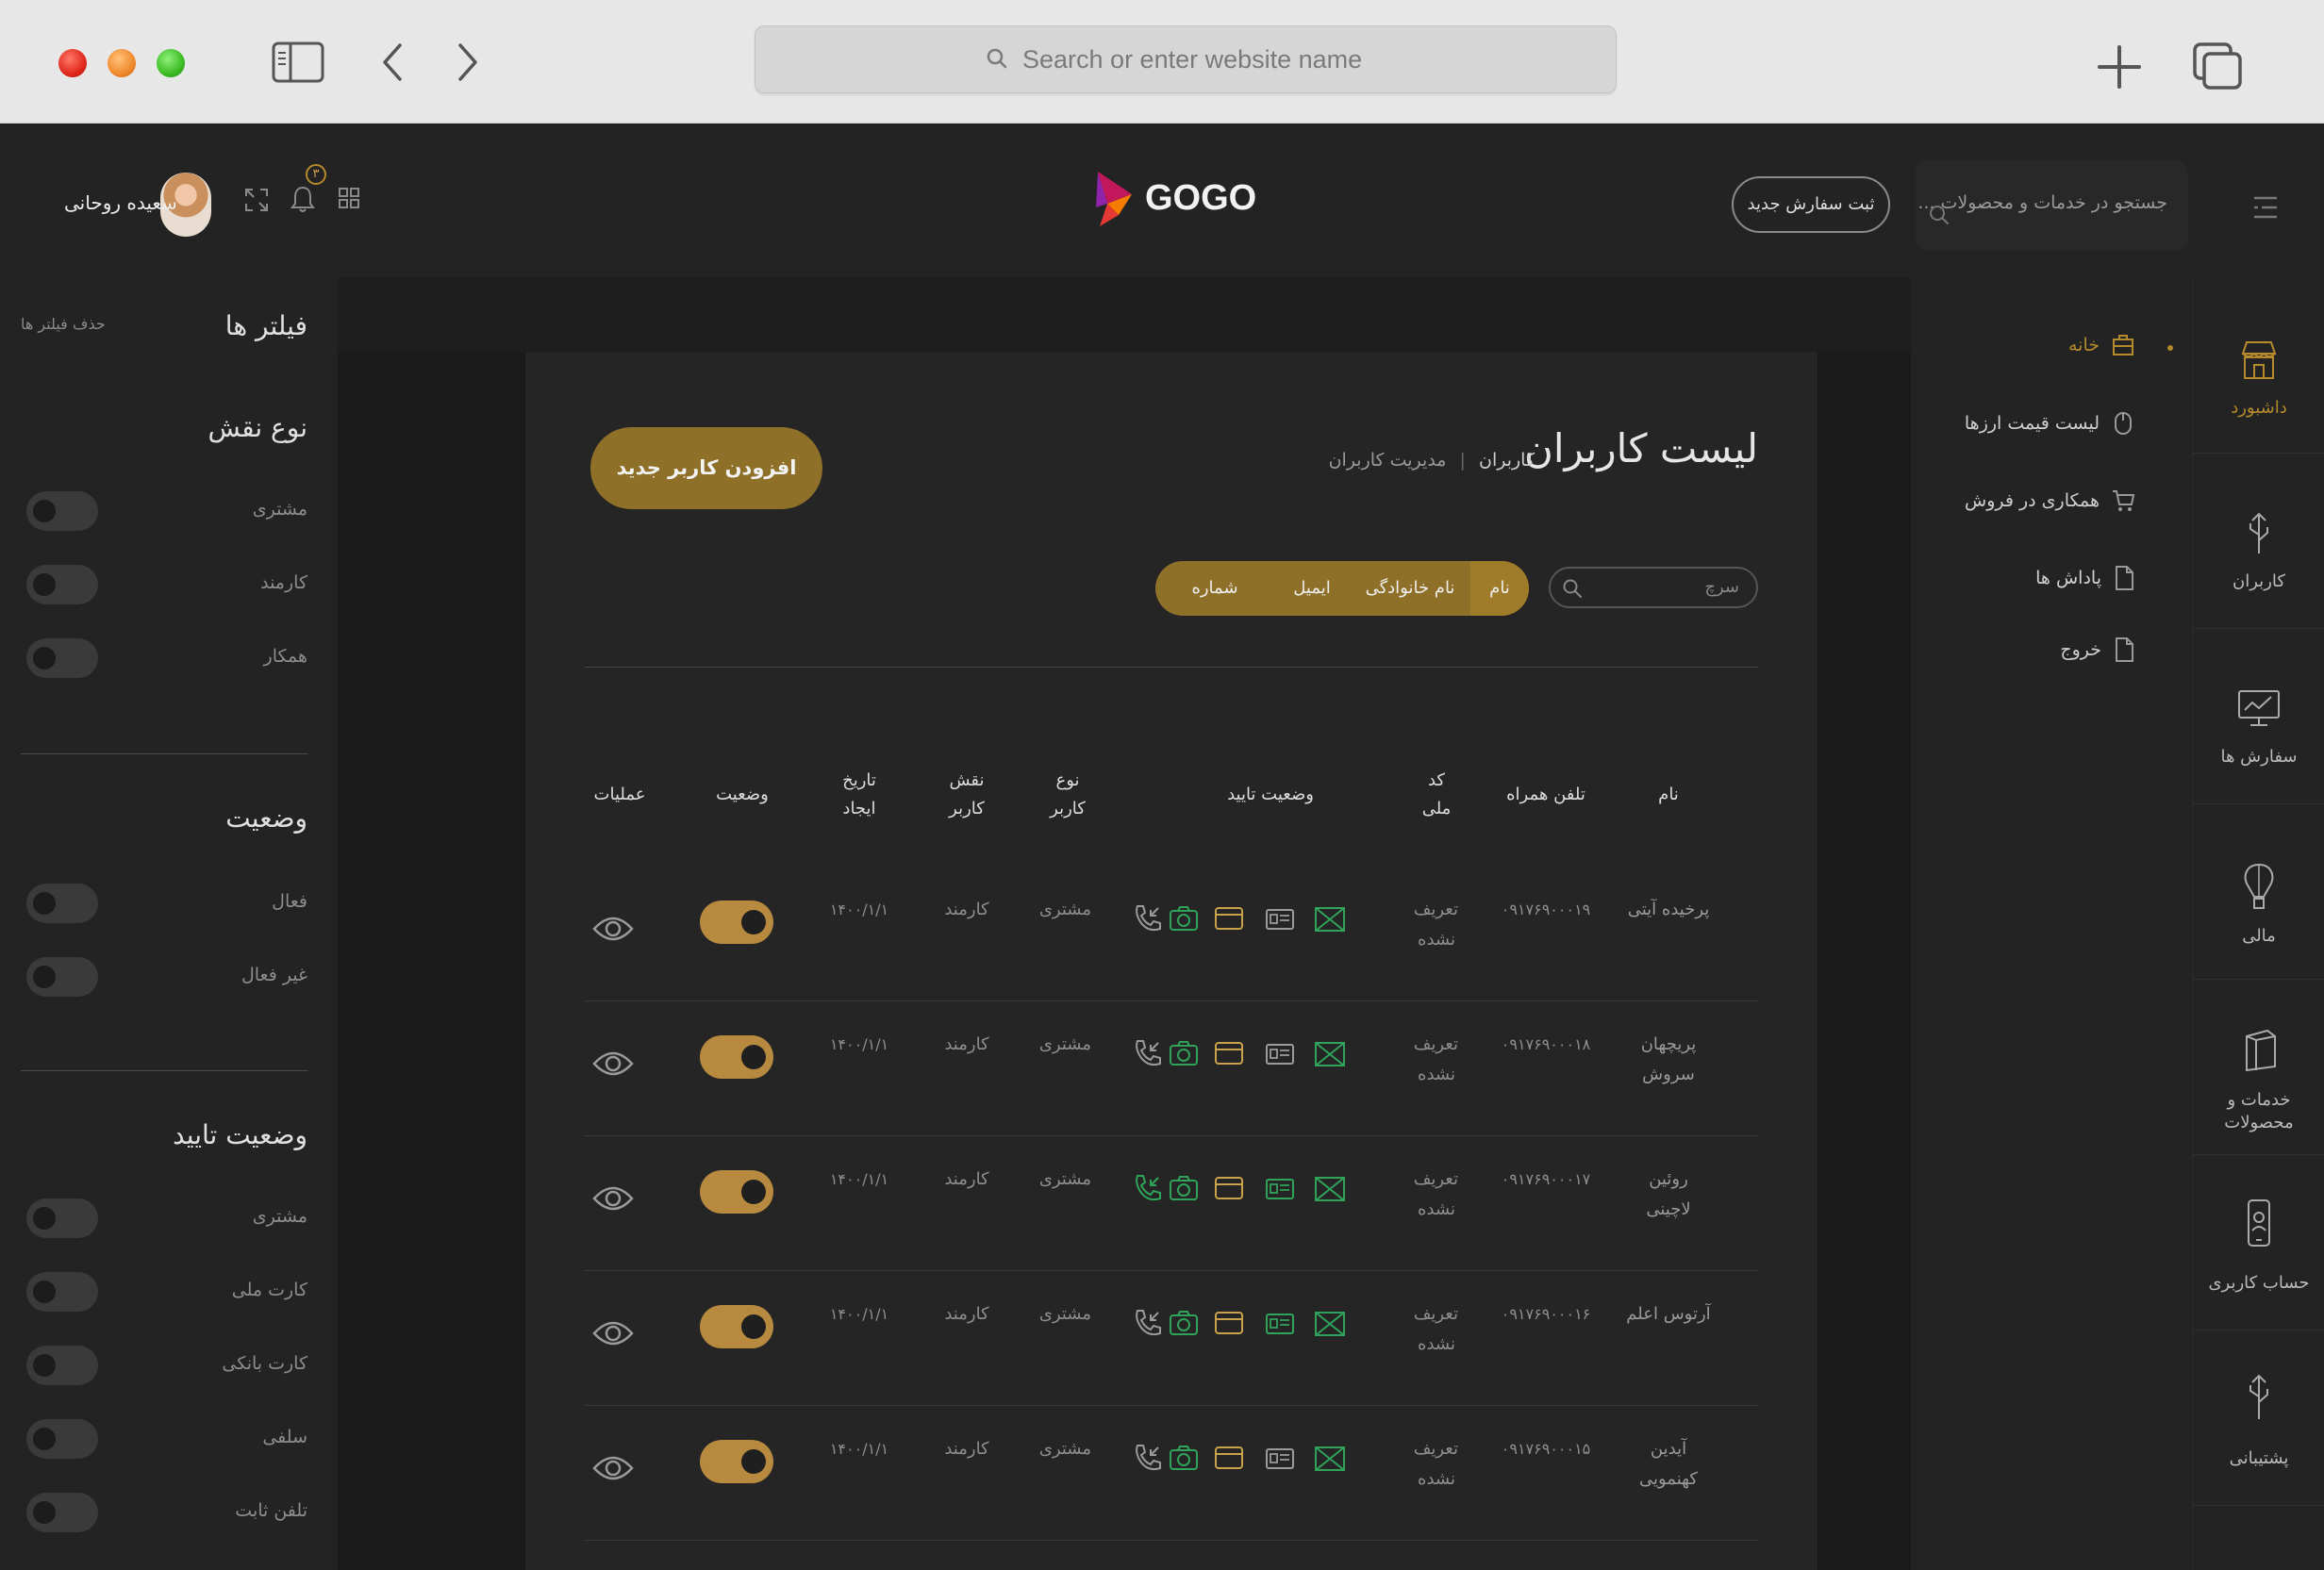 This screenshot has height=1570, width=2324. Describe the element at coordinates (1388, 460) in the screenshot. I see `breadcrumb-parent: مدیریت کاربران` at that location.